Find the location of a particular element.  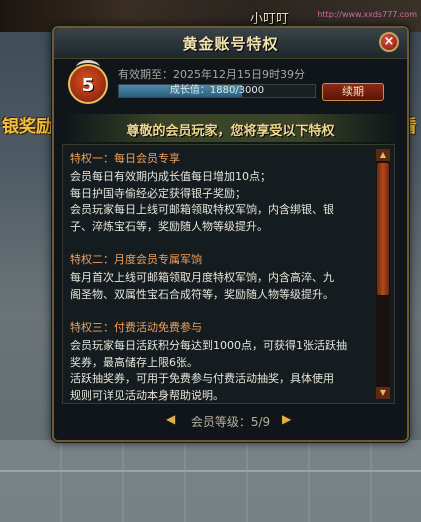

member-level-text: 会员等级：5/9 is located at coordinates (230, 422).